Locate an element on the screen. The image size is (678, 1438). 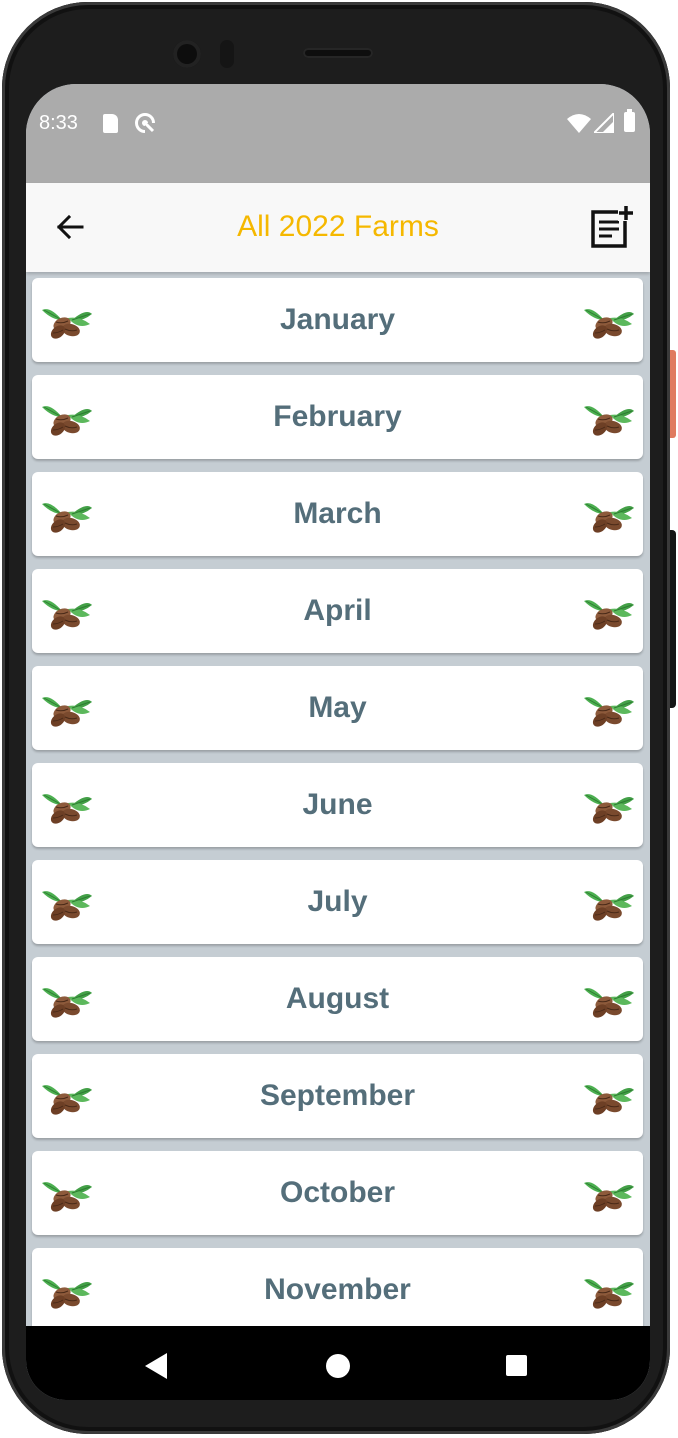
month-list-item: January is located at coordinates (337, 320).